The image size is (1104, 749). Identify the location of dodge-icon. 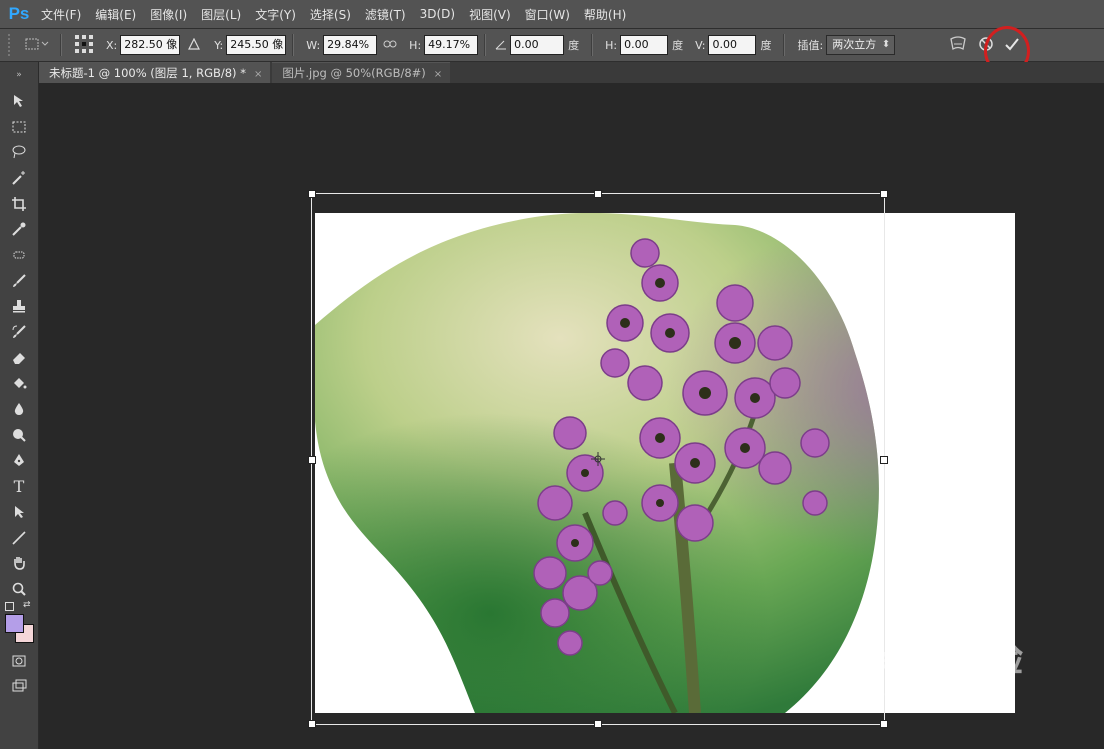
(19, 435).